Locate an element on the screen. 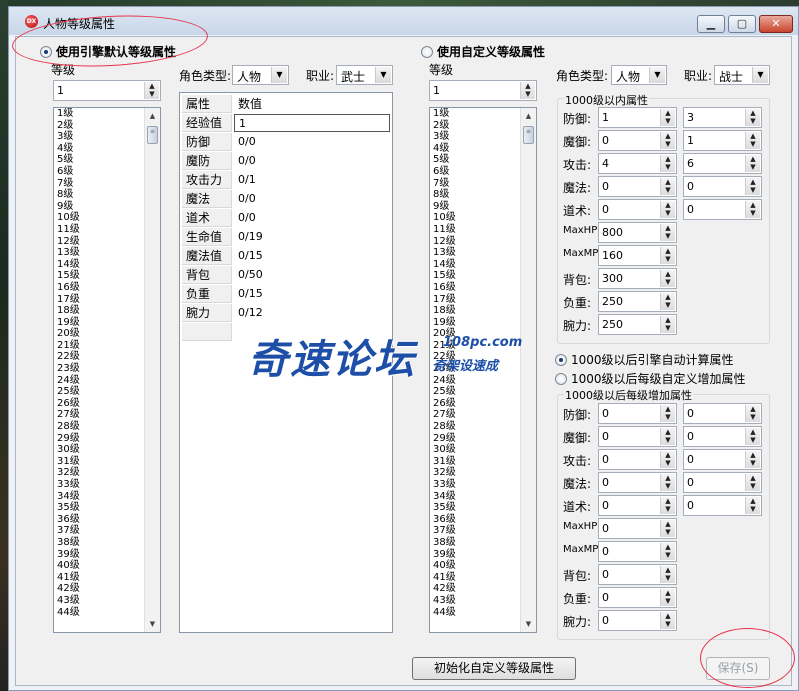 This screenshot has height=691, width=799. grid-row: 经验值 1 is located at coordinates (286, 123).